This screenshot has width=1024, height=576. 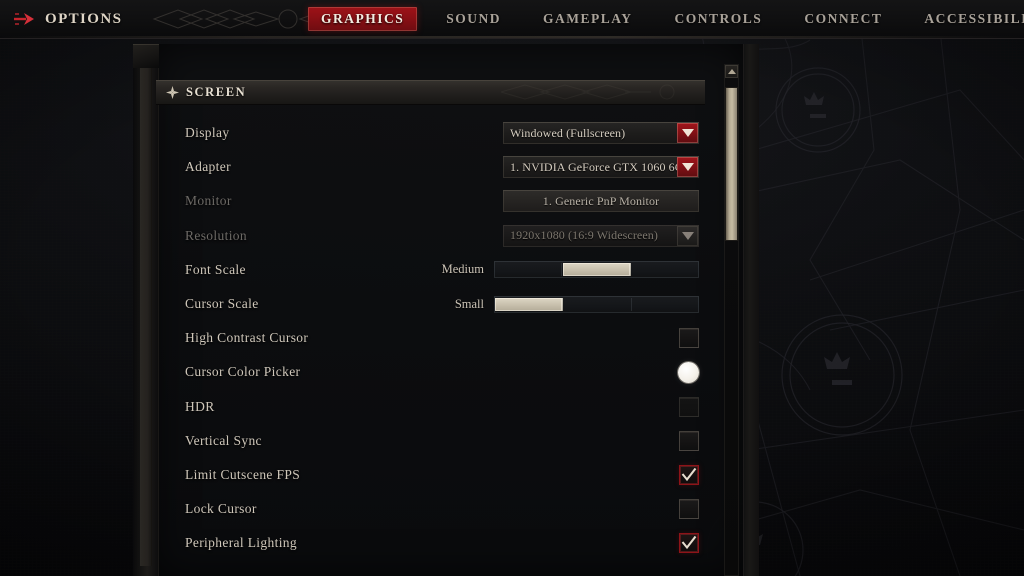 I want to click on display-dropdown-value: Windowed (Fullscreen), so click(x=568, y=132).